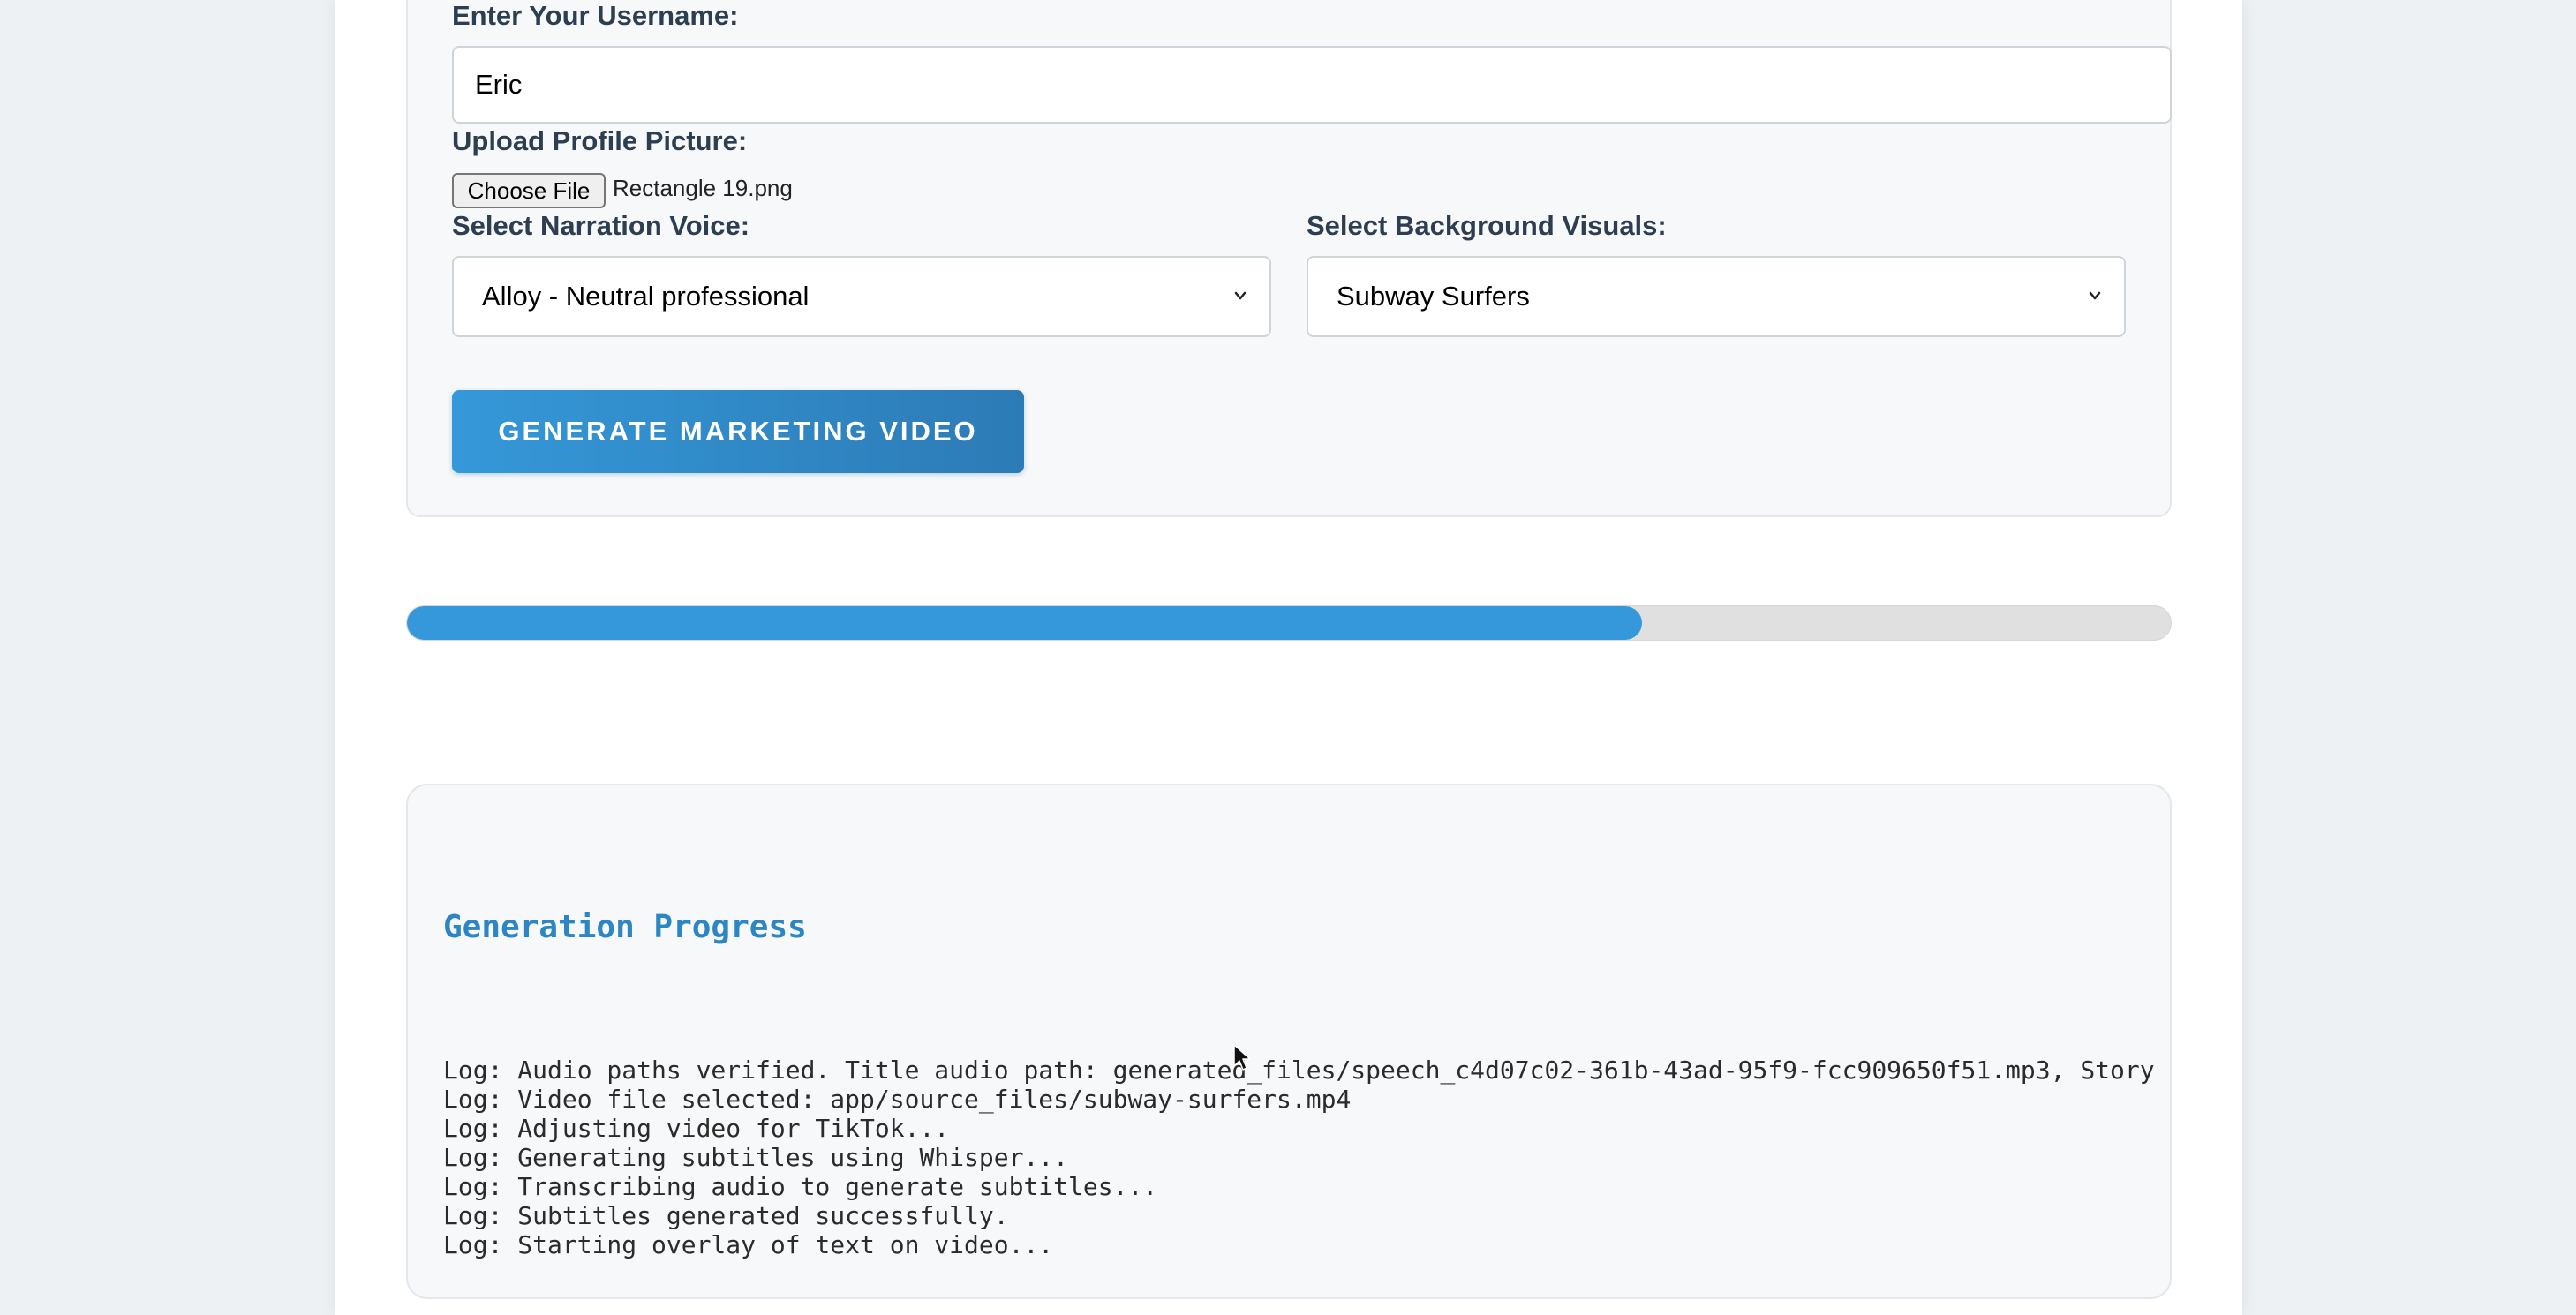  What do you see at coordinates (596, 15) in the screenshot?
I see `username-label: Enter Your Username:` at bounding box center [596, 15].